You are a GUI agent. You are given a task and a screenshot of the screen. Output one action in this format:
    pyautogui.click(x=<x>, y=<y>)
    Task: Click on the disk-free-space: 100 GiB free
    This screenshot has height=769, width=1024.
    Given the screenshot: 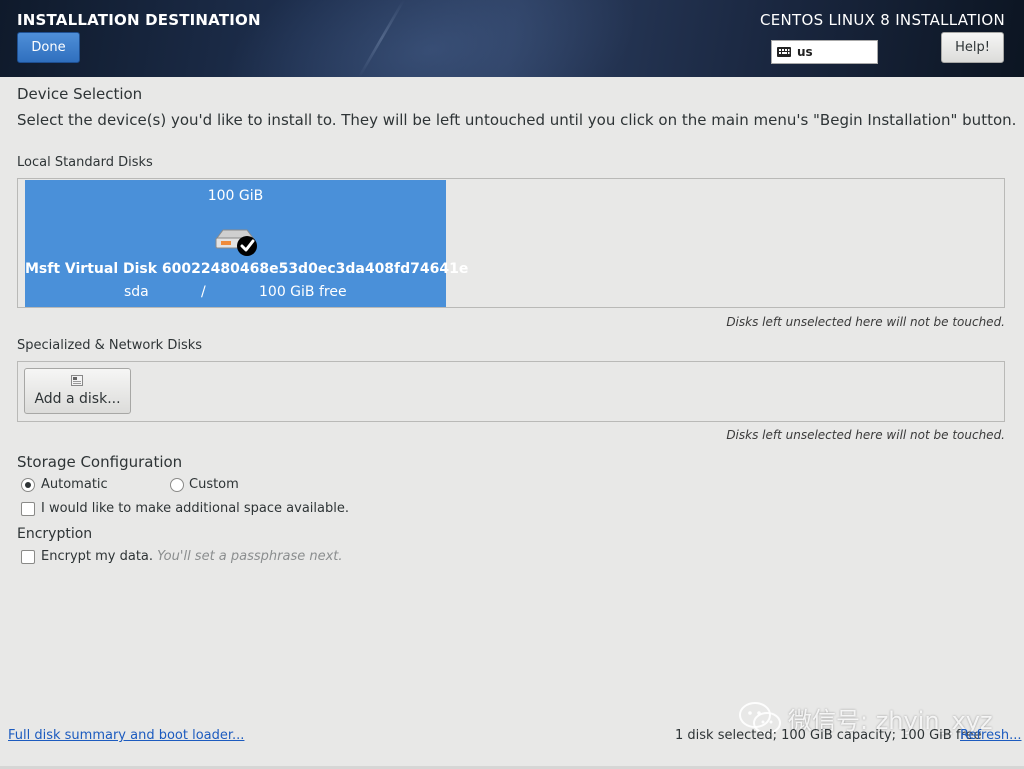 What is the action you would take?
    pyautogui.click(x=303, y=292)
    